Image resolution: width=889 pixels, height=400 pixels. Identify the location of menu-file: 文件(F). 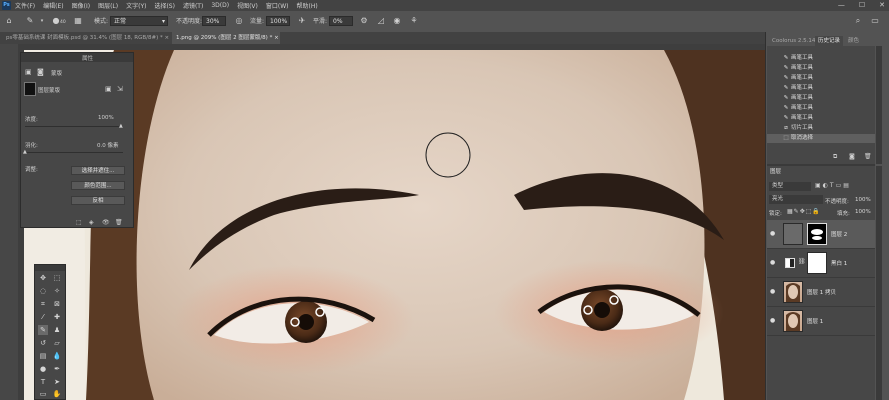
(25, 5).